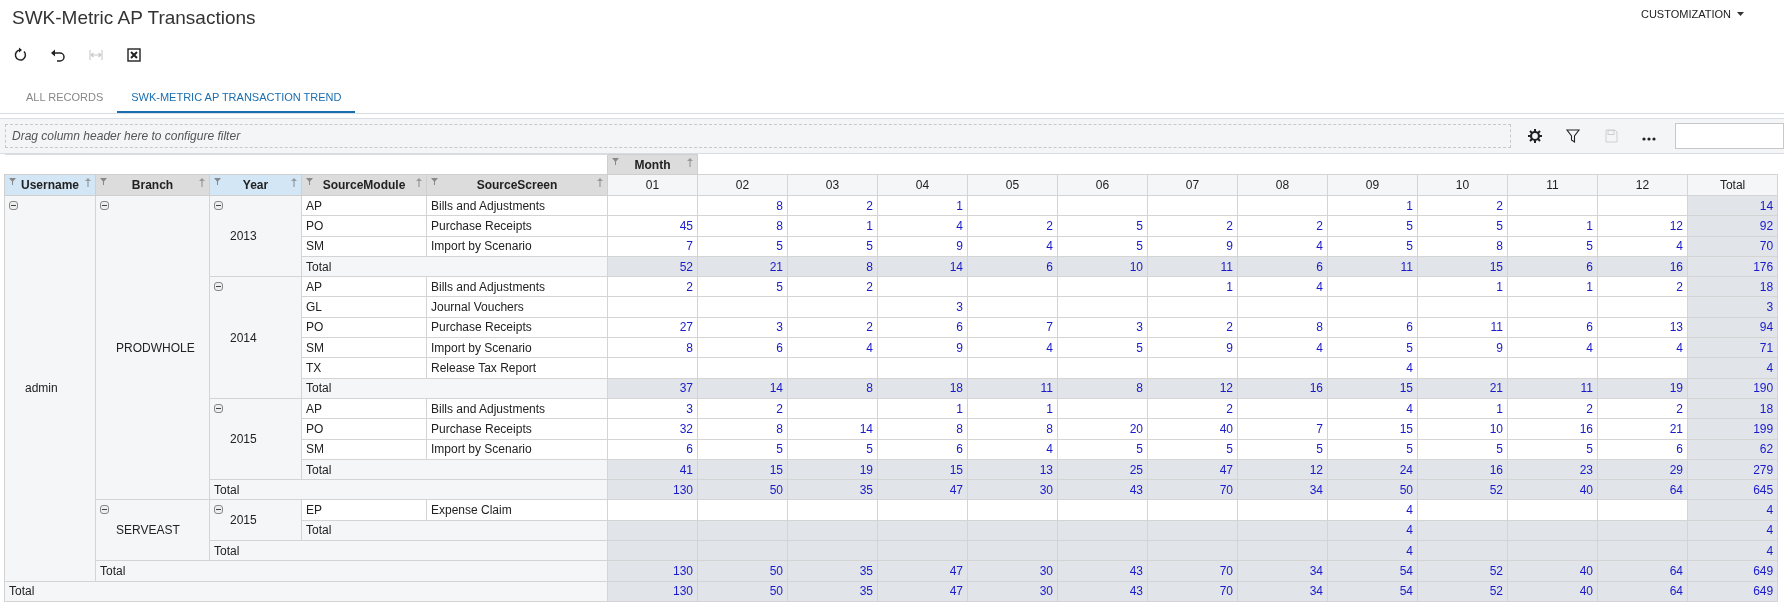 This screenshot has height=614, width=1784. I want to click on column-header: Username, so click(50, 185).